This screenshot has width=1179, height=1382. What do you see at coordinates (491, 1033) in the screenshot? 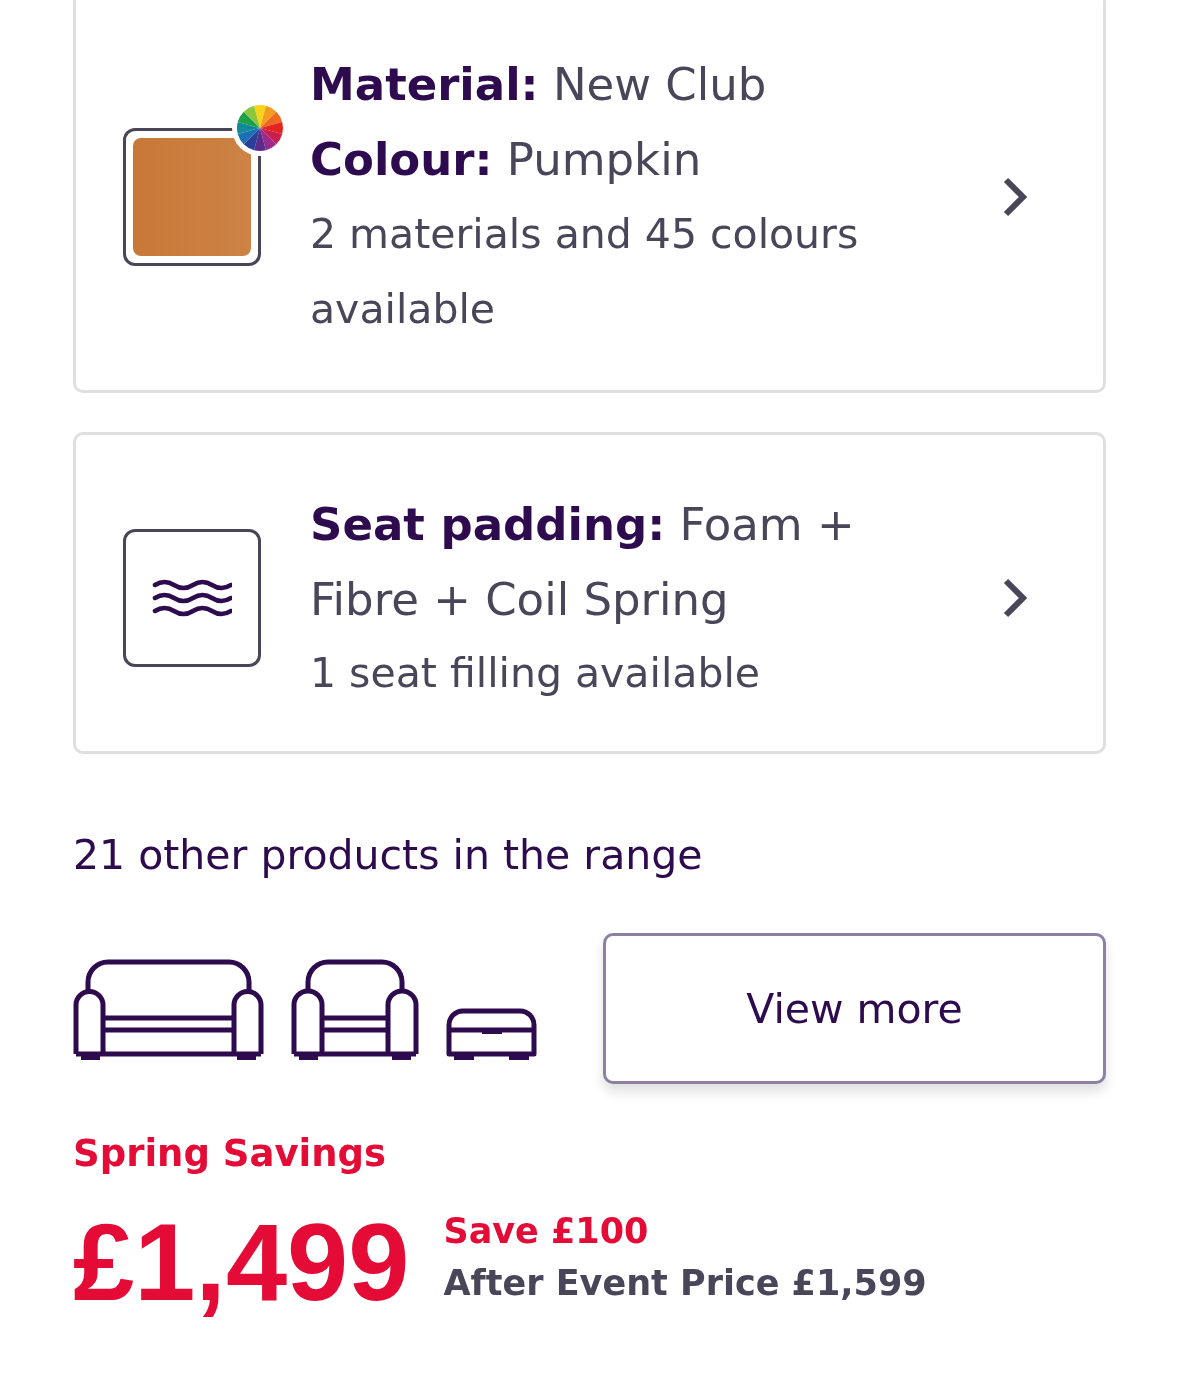
I see `footstool-icon` at bounding box center [491, 1033].